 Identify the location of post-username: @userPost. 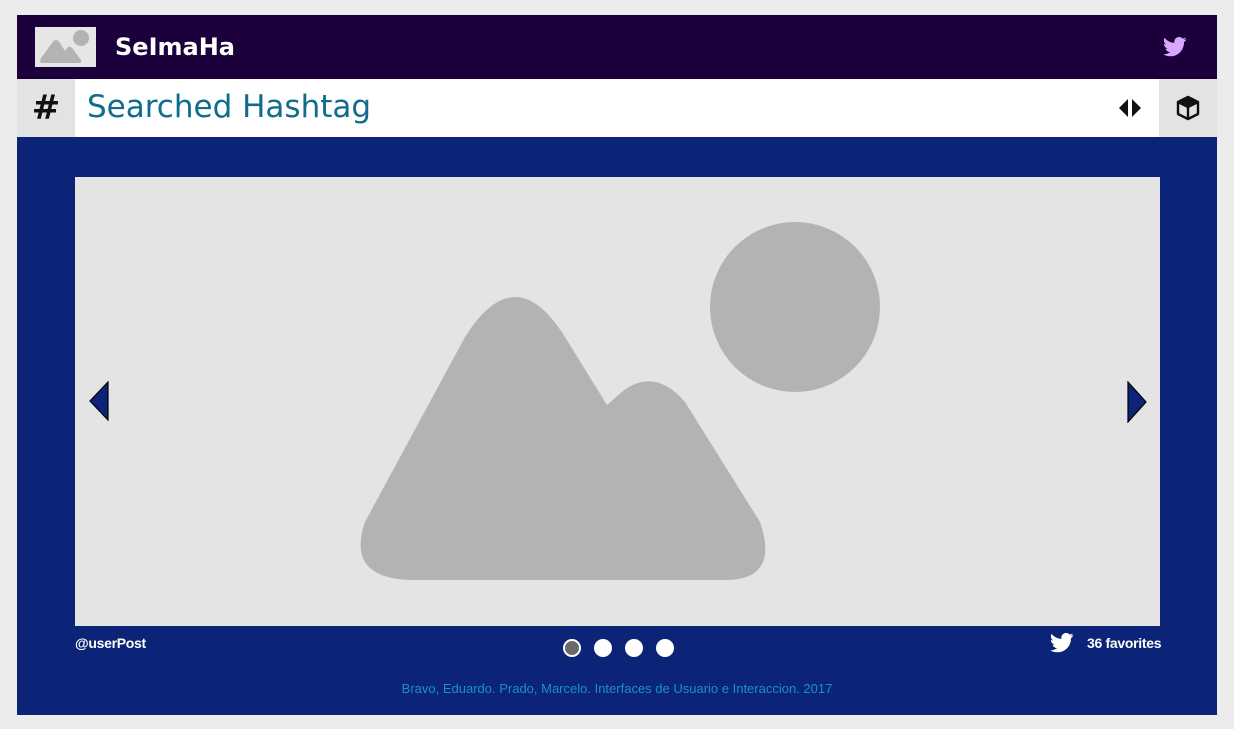
(110, 643).